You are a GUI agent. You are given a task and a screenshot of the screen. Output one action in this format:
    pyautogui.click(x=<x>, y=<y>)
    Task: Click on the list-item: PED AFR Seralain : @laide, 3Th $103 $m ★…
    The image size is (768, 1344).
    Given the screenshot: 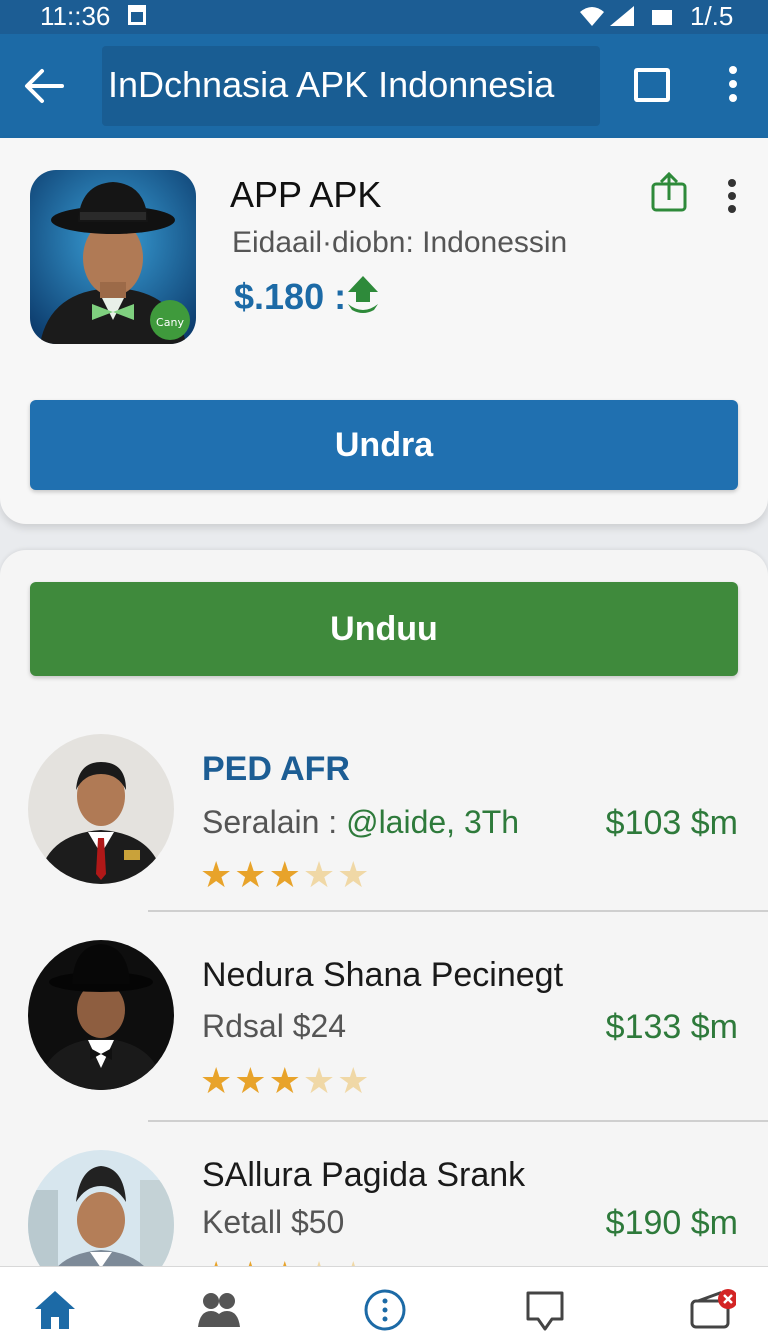 What is the action you would take?
    pyautogui.click(x=384, y=830)
    